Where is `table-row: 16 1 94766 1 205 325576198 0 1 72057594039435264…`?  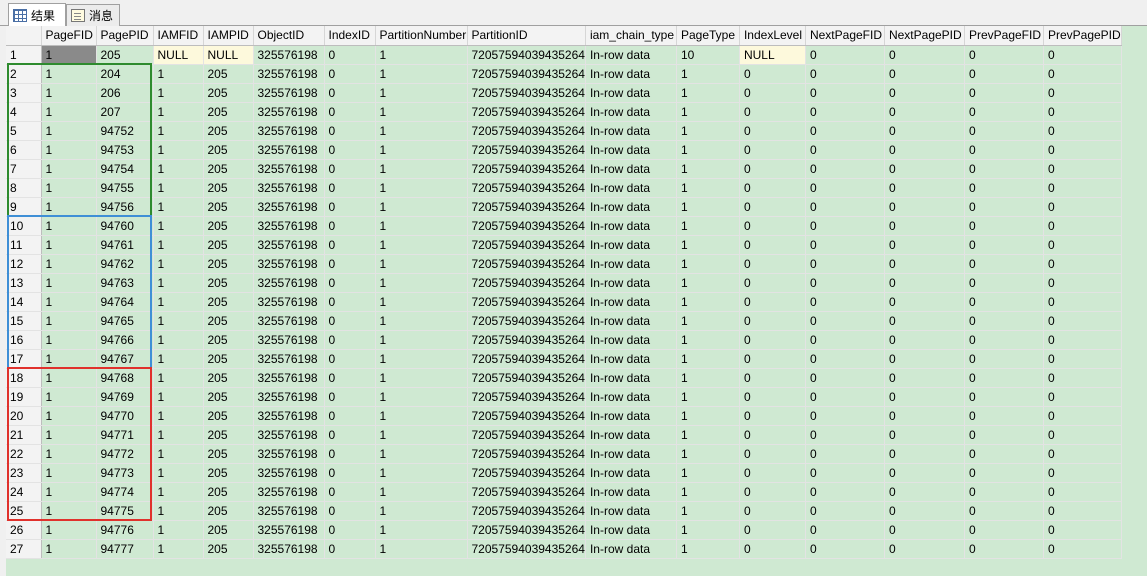
table-row: 16 1 94766 1 205 325576198 0 1 72057594039435264… is located at coordinates (564, 340).